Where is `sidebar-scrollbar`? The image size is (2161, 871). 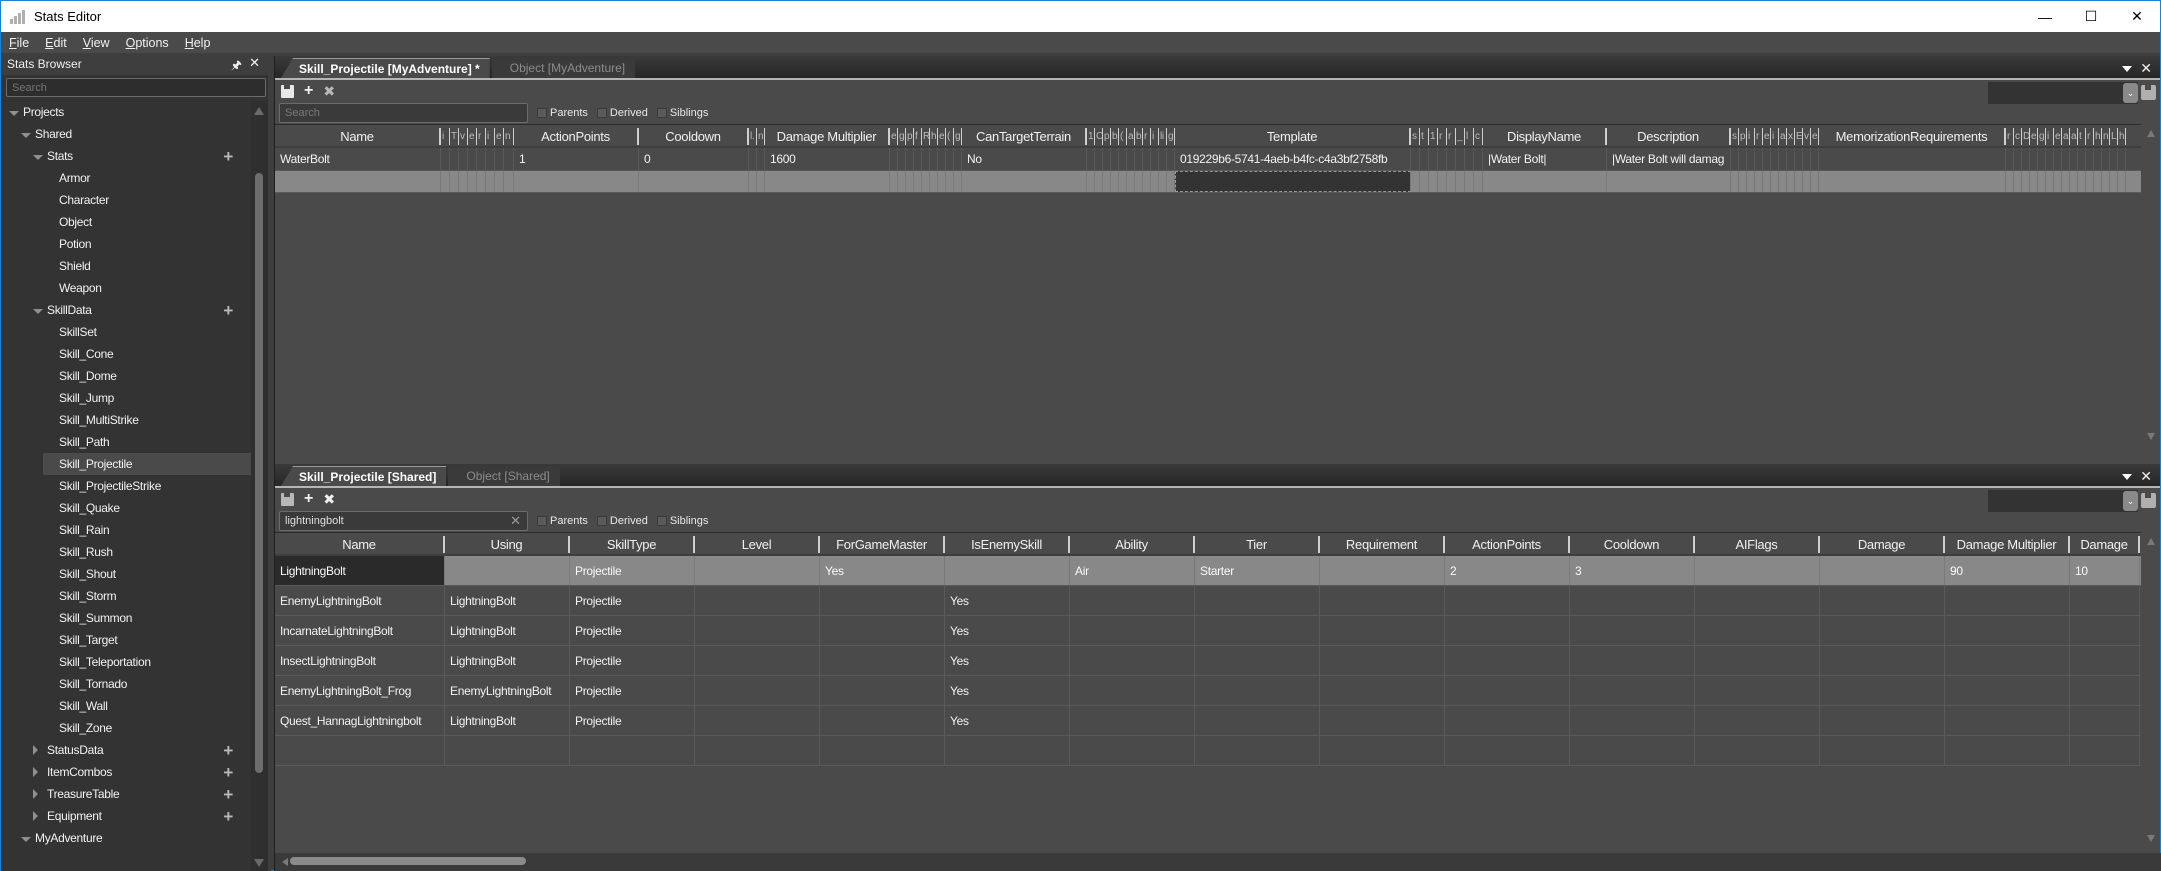 sidebar-scrollbar is located at coordinates (259, 486).